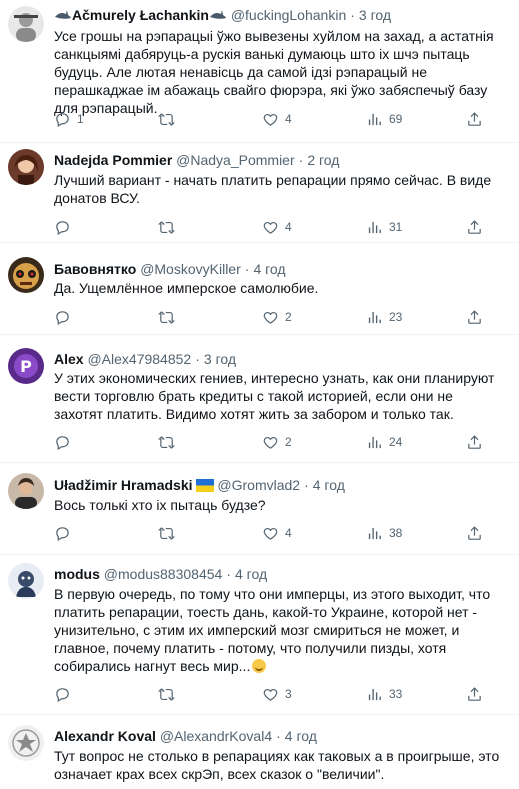 The width and height of the screenshot is (519, 789). I want to click on author-handle: @fuckingLohankin, so click(288, 15).